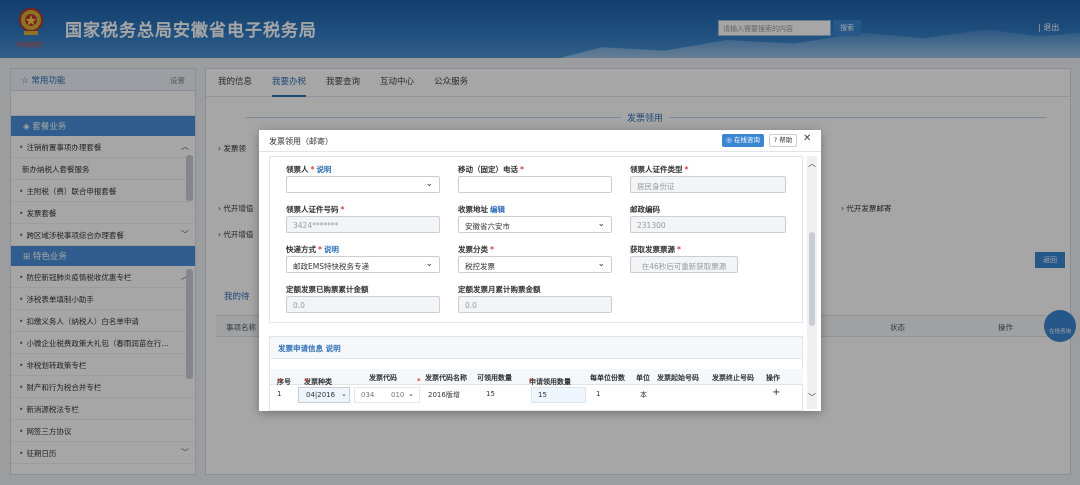 This screenshot has height=485, width=1080. What do you see at coordinates (708, 184) in the screenshot?
I see `cert-type-field: 居民身份证` at bounding box center [708, 184].